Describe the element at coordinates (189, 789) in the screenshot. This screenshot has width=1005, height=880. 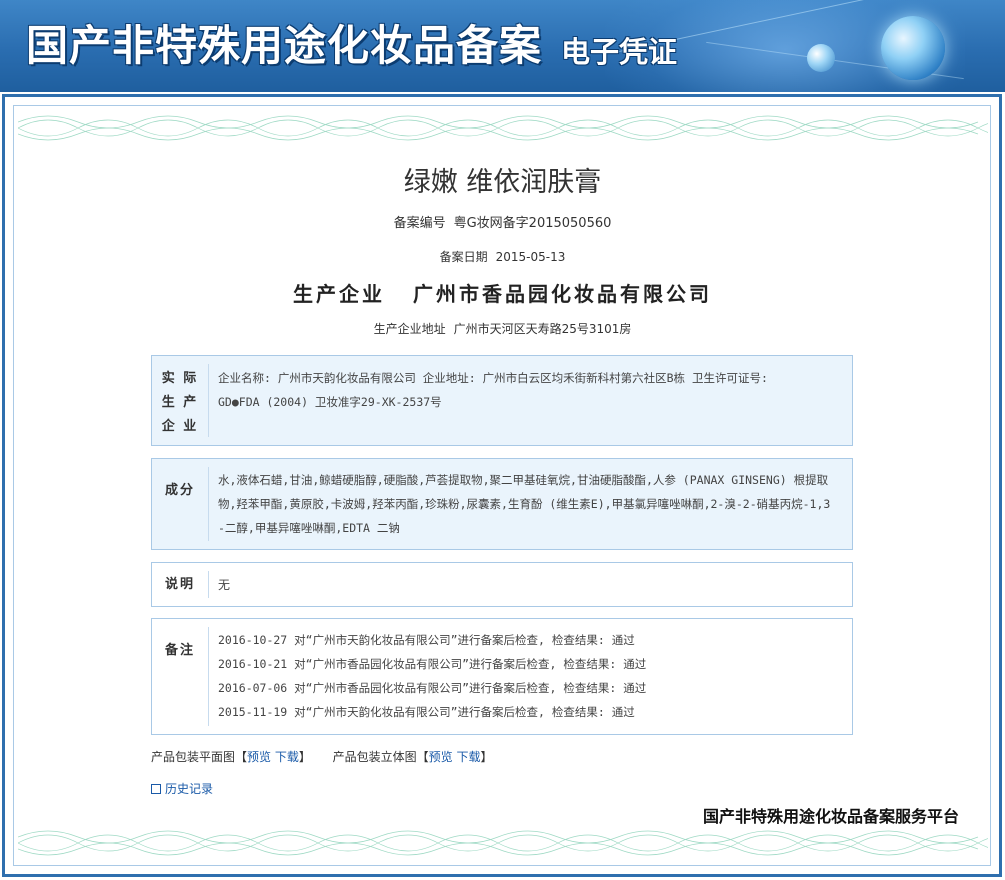
I see `history-label: 历史记录` at that location.